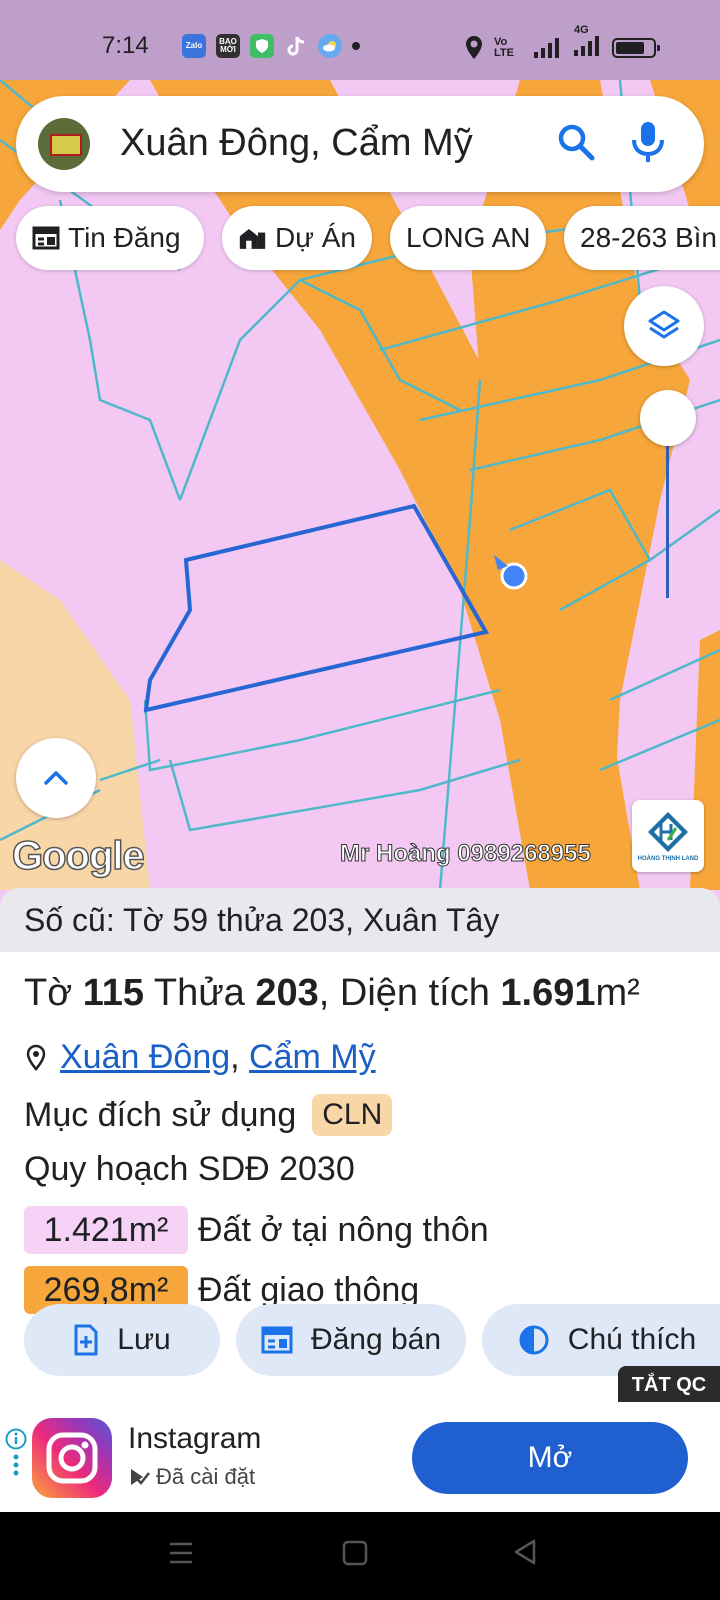  I want to click on post-sale-button: Đăng bán, so click(351, 1340).